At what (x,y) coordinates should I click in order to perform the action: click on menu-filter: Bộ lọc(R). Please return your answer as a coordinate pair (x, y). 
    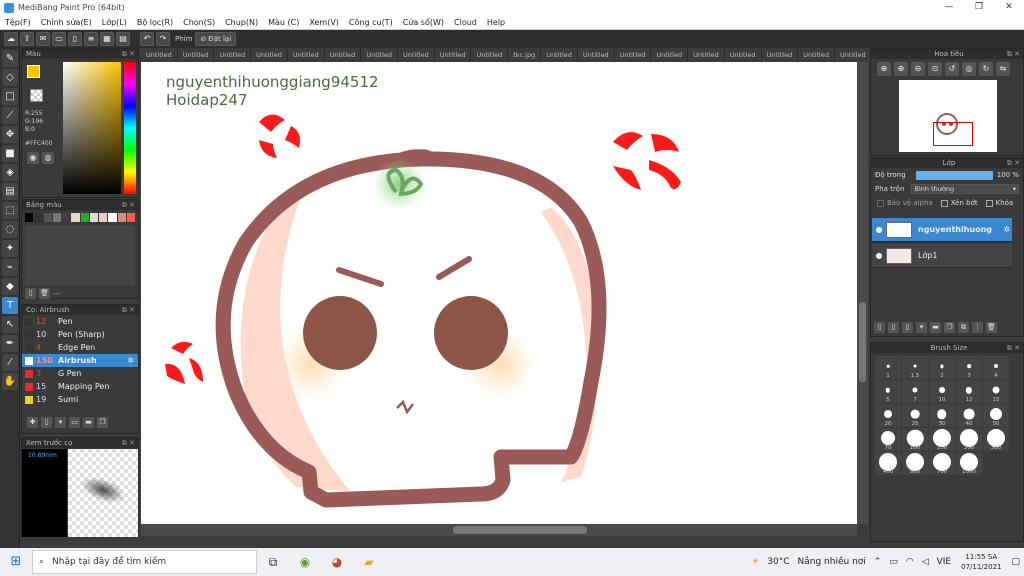
    Looking at the image, I should click on (155, 22).